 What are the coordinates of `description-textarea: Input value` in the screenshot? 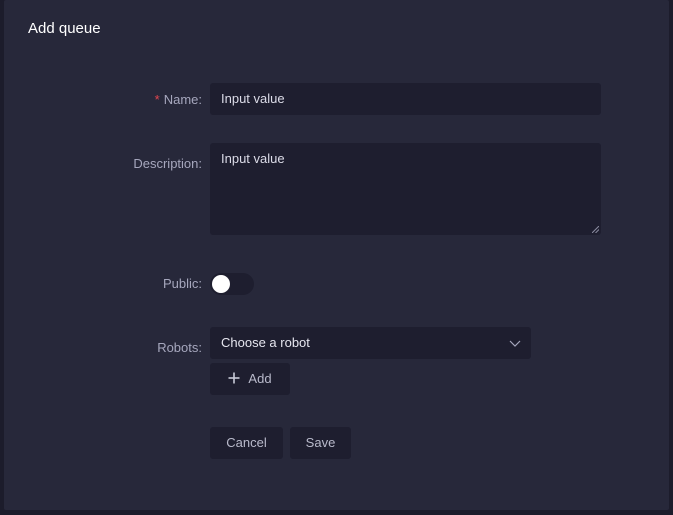 It's located at (405, 189).